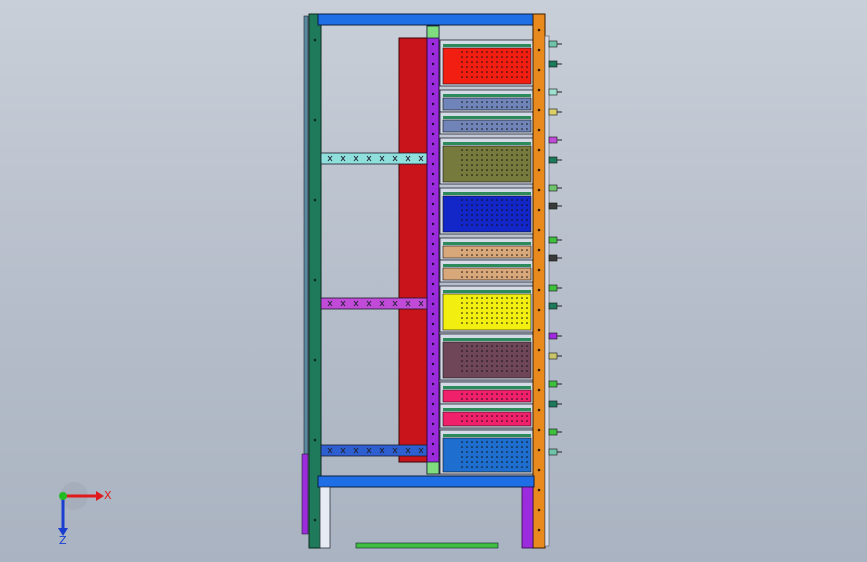  Describe the element at coordinates (63, 540) in the screenshot. I see `z-axis-label: Z` at that location.